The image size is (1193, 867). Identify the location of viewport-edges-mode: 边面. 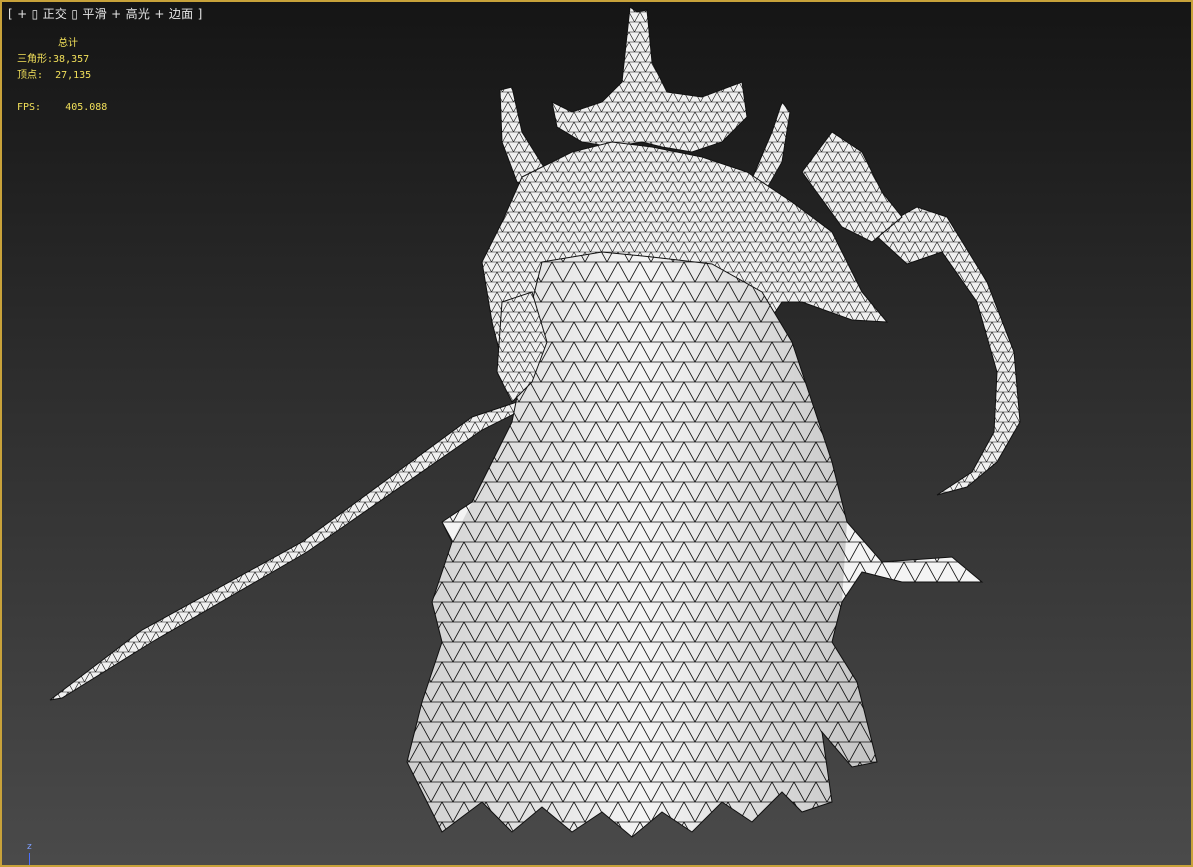
(181, 14).